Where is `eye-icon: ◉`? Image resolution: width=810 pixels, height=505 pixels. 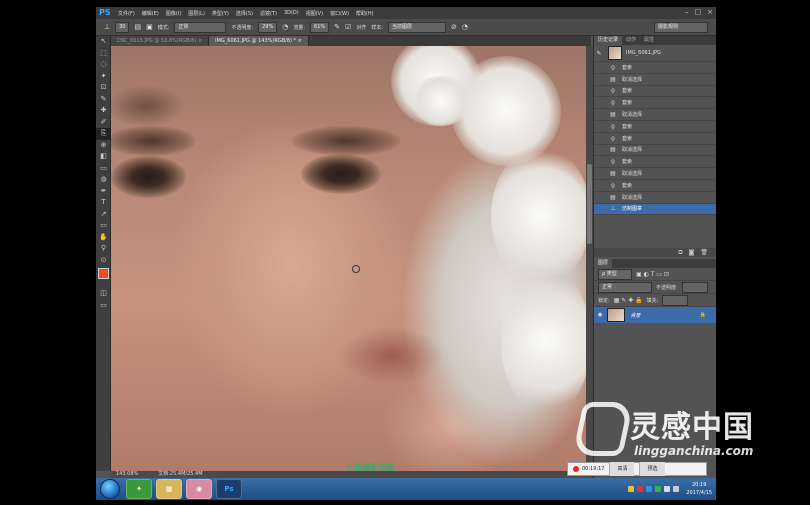 eye-icon: ◉ is located at coordinates (600, 315).